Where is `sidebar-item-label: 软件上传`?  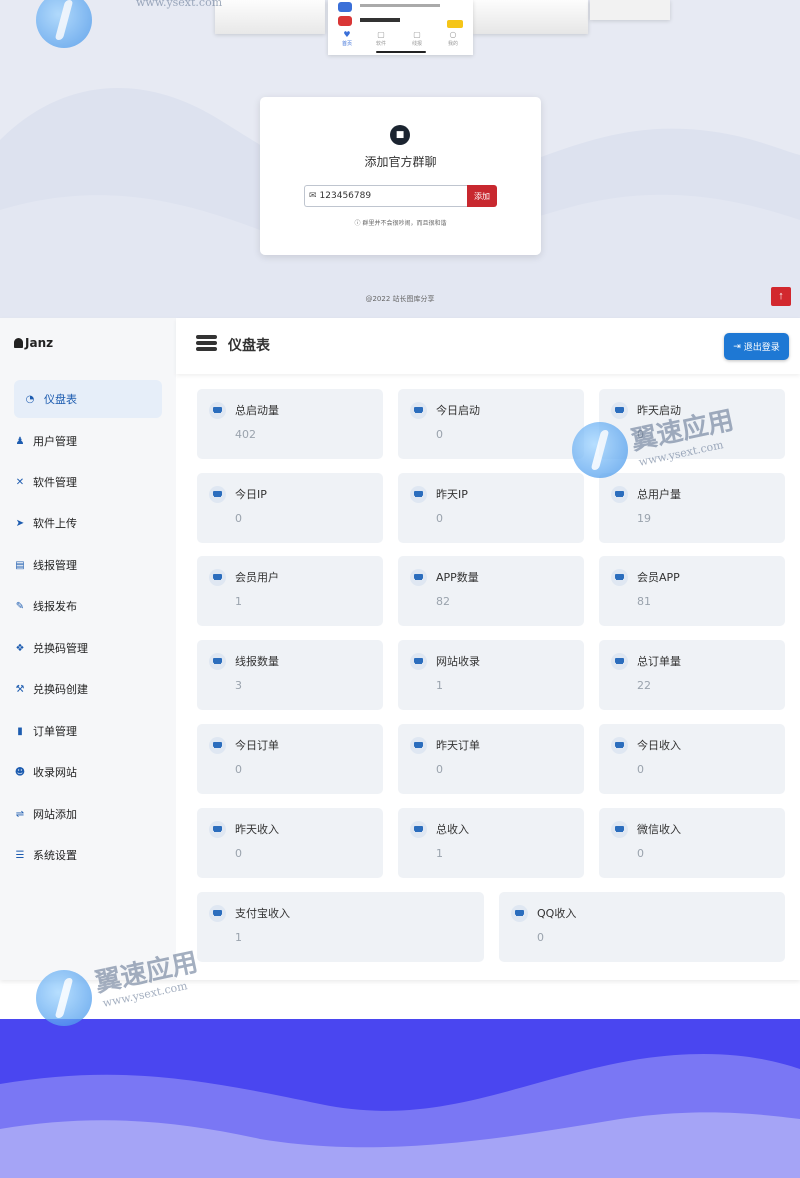
sidebar-item-label: 软件上传 is located at coordinates (55, 523).